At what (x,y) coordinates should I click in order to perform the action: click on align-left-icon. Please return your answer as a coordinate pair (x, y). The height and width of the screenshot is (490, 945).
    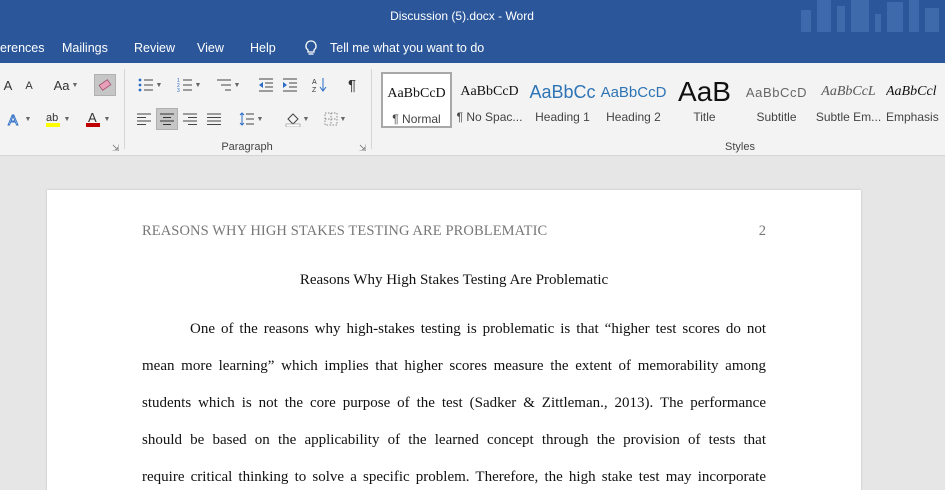
    Looking at the image, I should click on (144, 119).